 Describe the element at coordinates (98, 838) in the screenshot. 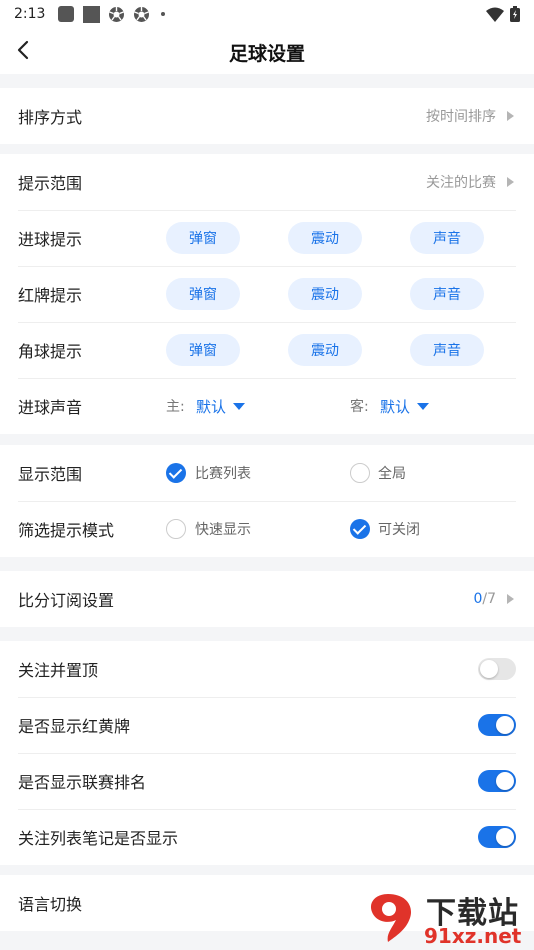

I see `show-notes-label: 关注列表笔记是否显示` at that location.